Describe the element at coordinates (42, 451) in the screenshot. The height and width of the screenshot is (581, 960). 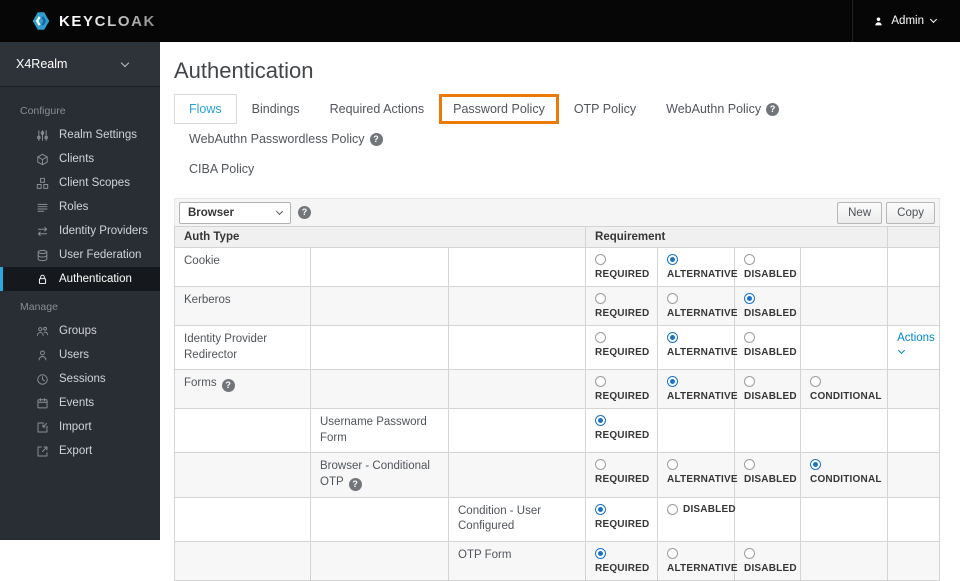
I see `export-icon` at that location.